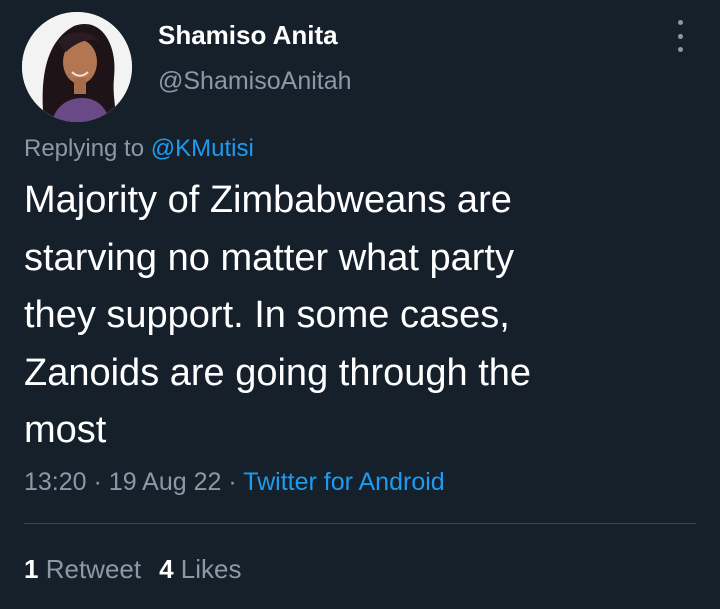 The height and width of the screenshot is (609, 720). I want to click on likes-label: Likes, so click(211, 569).